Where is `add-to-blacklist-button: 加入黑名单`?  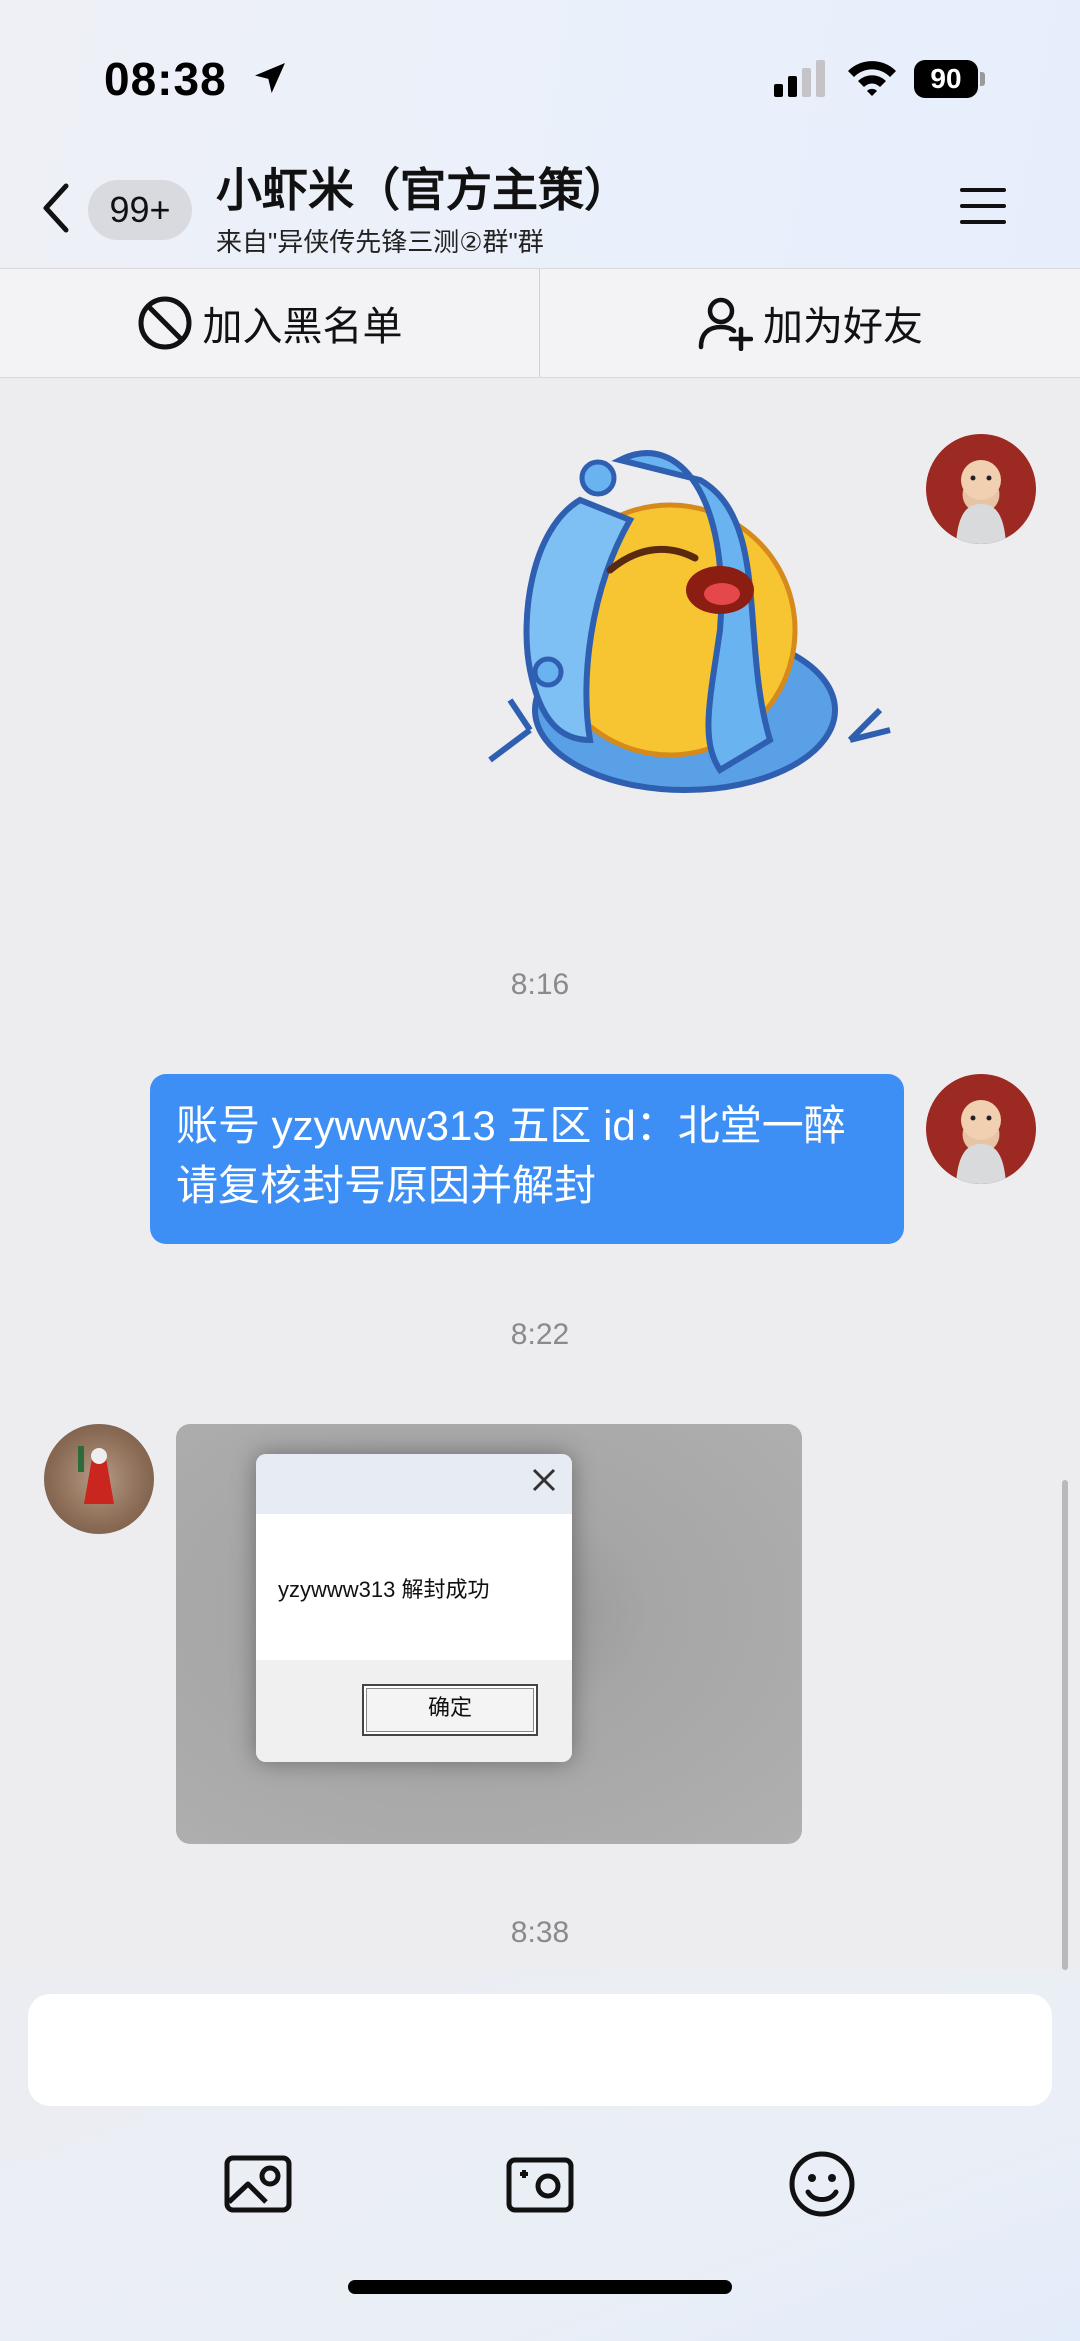
add-to-blacklist-button: 加入黑名单 is located at coordinates (270, 323).